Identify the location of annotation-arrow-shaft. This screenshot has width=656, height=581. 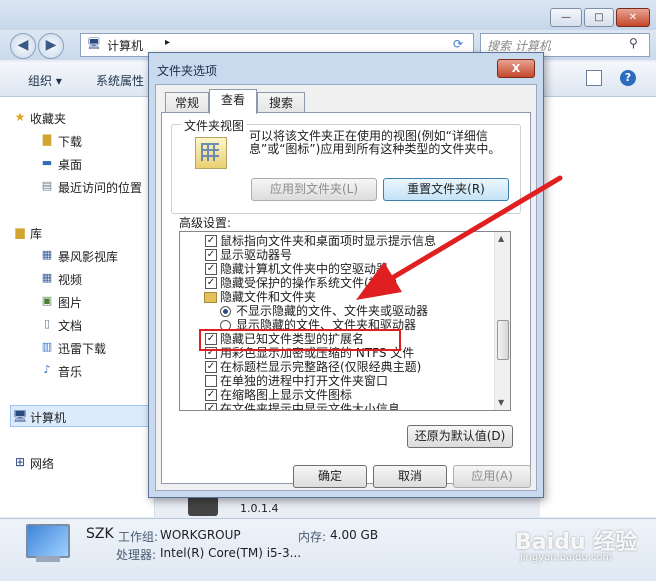
(476, 228).